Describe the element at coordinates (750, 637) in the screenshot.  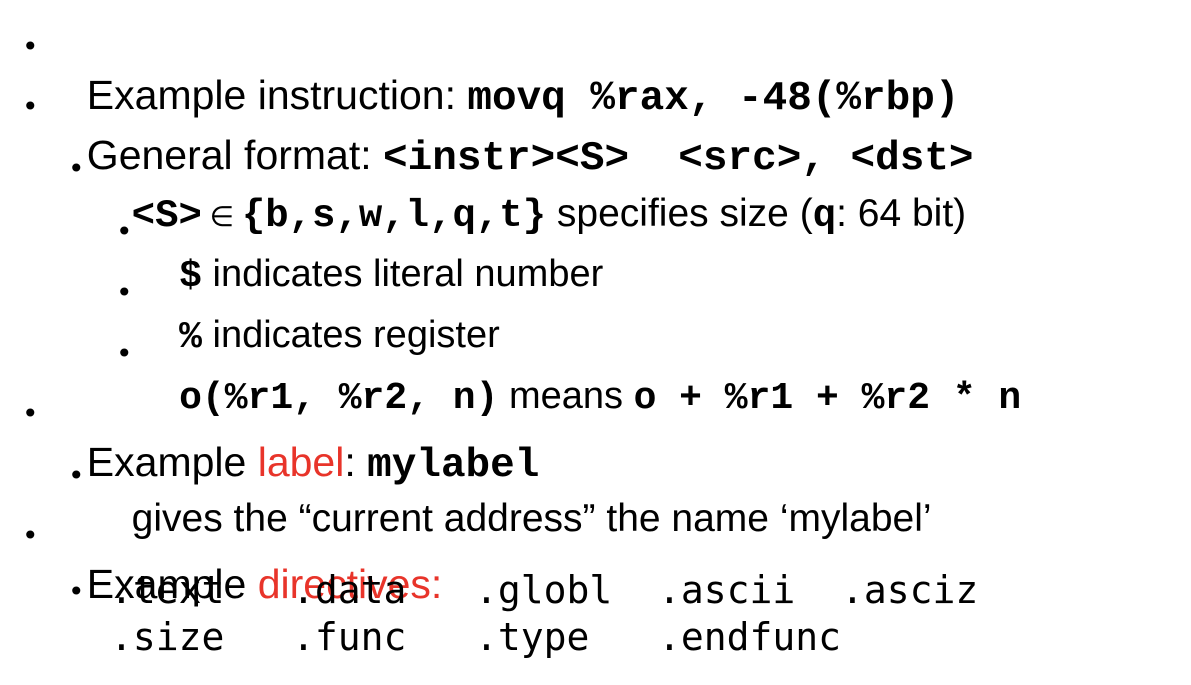
I see `directive-item: .endfunc` at that location.